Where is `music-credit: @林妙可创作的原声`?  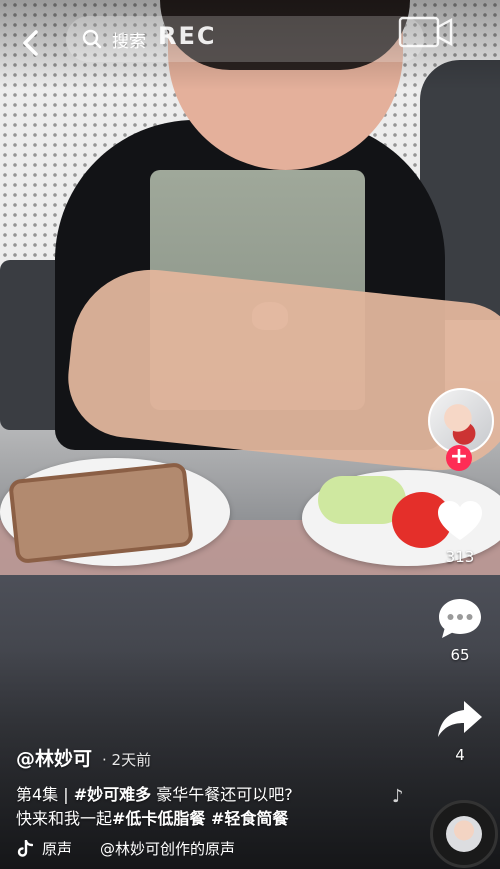
music-credit: @林妙可创作的原声 is located at coordinates (168, 849).